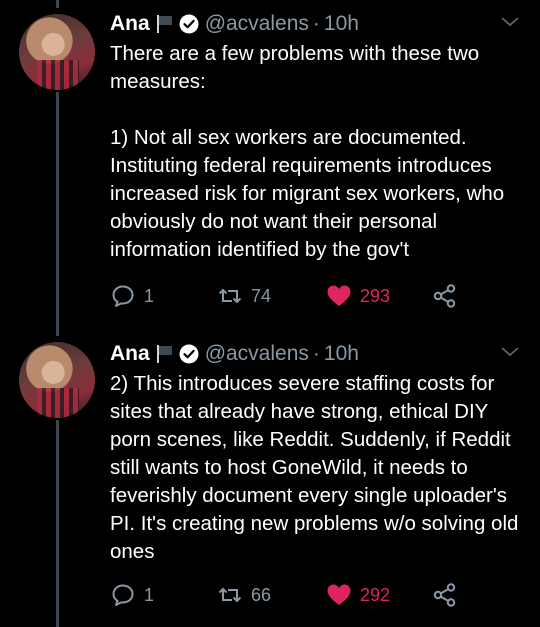 This screenshot has width=540, height=627. Describe the element at coordinates (290, 296) in the screenshot. I see `tweet-actions: 1 74 293` at that location.